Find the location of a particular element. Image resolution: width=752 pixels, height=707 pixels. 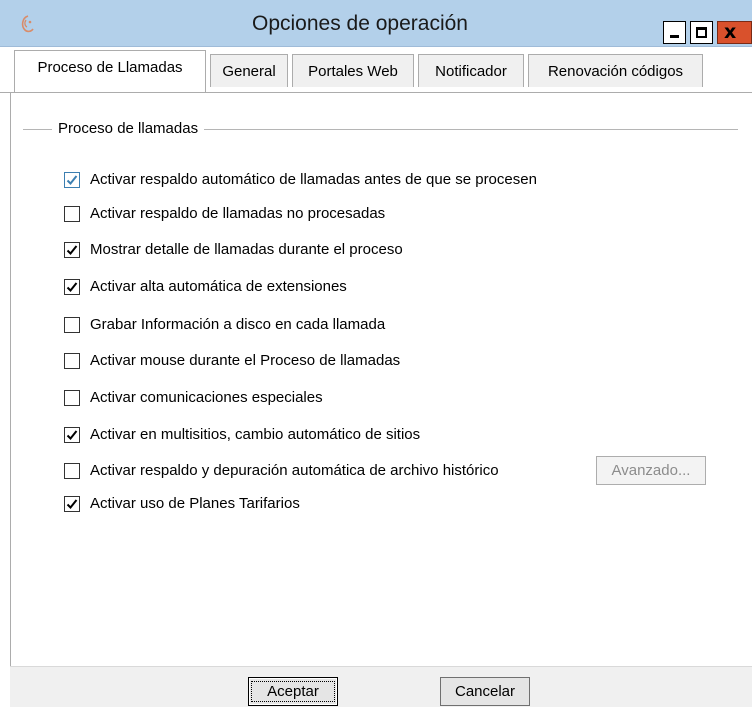

tab-label: Proceso de Llamadas is located at coordinates (110, 67).